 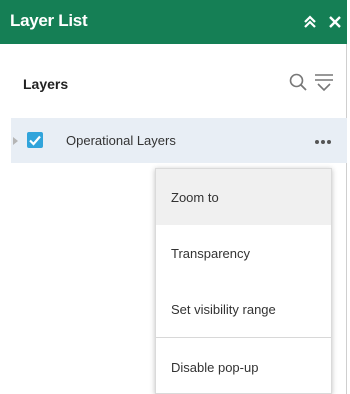 I want to click on checkmark-icon, so click(x=35, y=140).